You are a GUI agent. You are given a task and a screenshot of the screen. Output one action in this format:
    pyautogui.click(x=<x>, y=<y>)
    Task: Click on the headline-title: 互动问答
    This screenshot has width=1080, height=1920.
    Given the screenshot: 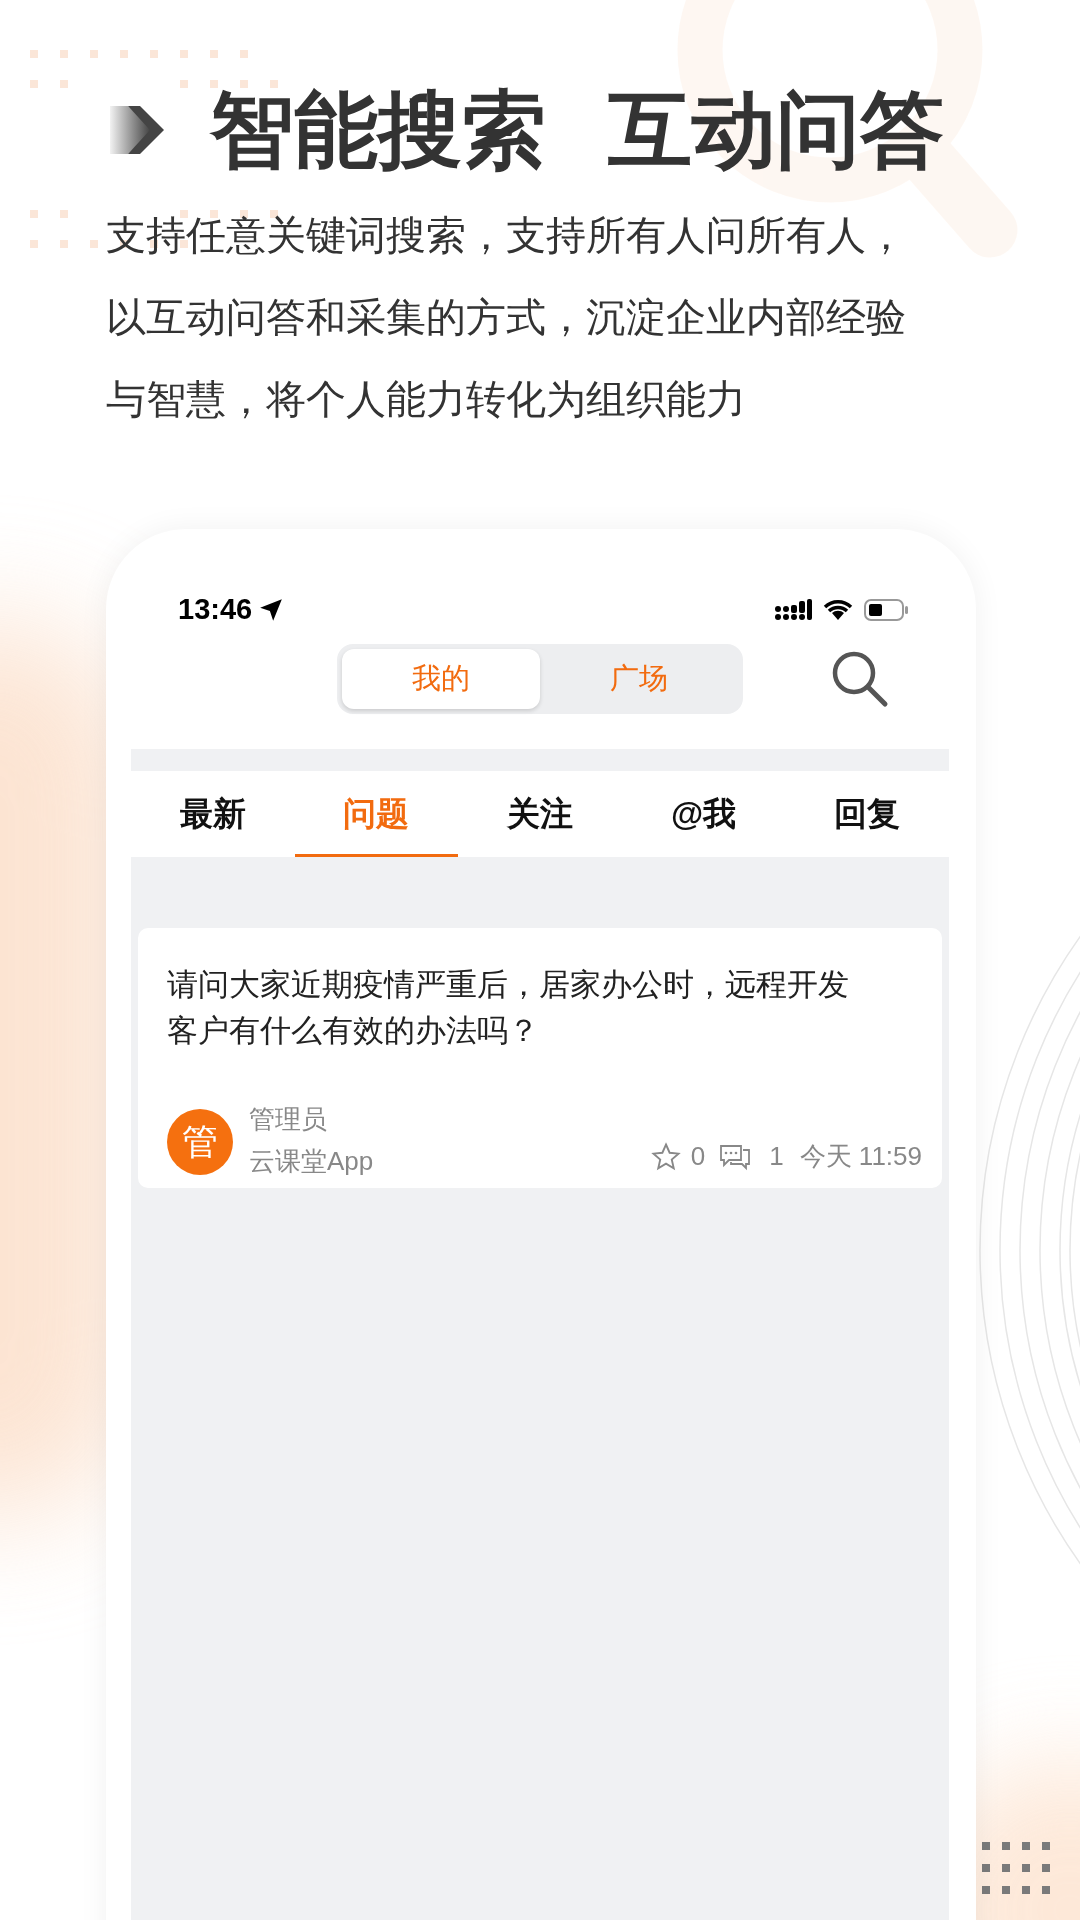 What is the action you would take?
    pyautogui.click(x=776, y=130)
    